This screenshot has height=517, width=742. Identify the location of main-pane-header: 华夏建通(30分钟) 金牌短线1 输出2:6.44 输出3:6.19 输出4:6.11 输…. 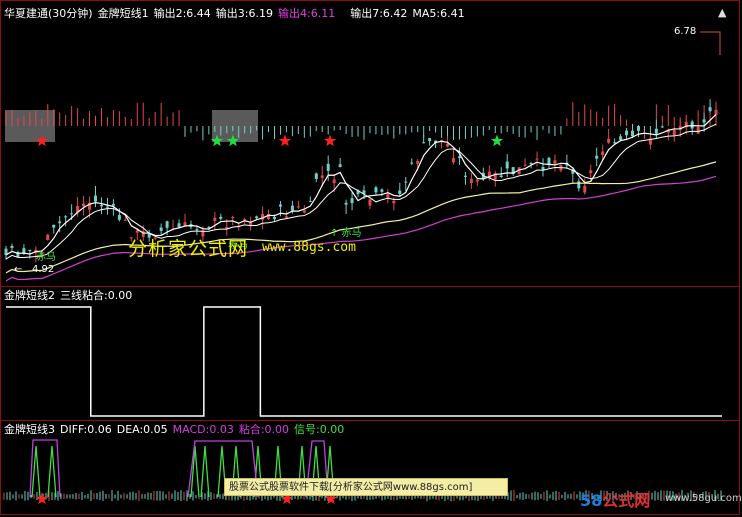
(237, 13).